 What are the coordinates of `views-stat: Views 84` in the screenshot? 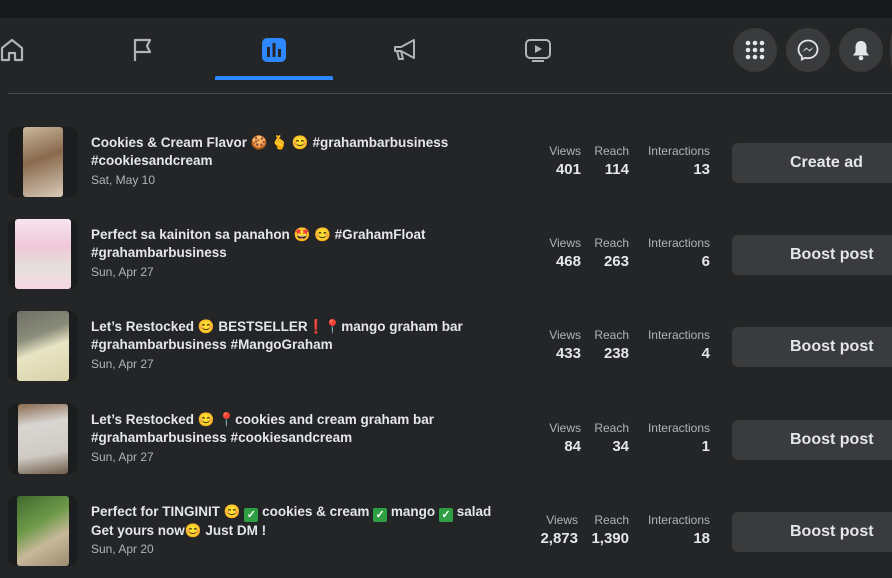 It's located at (565, 439).